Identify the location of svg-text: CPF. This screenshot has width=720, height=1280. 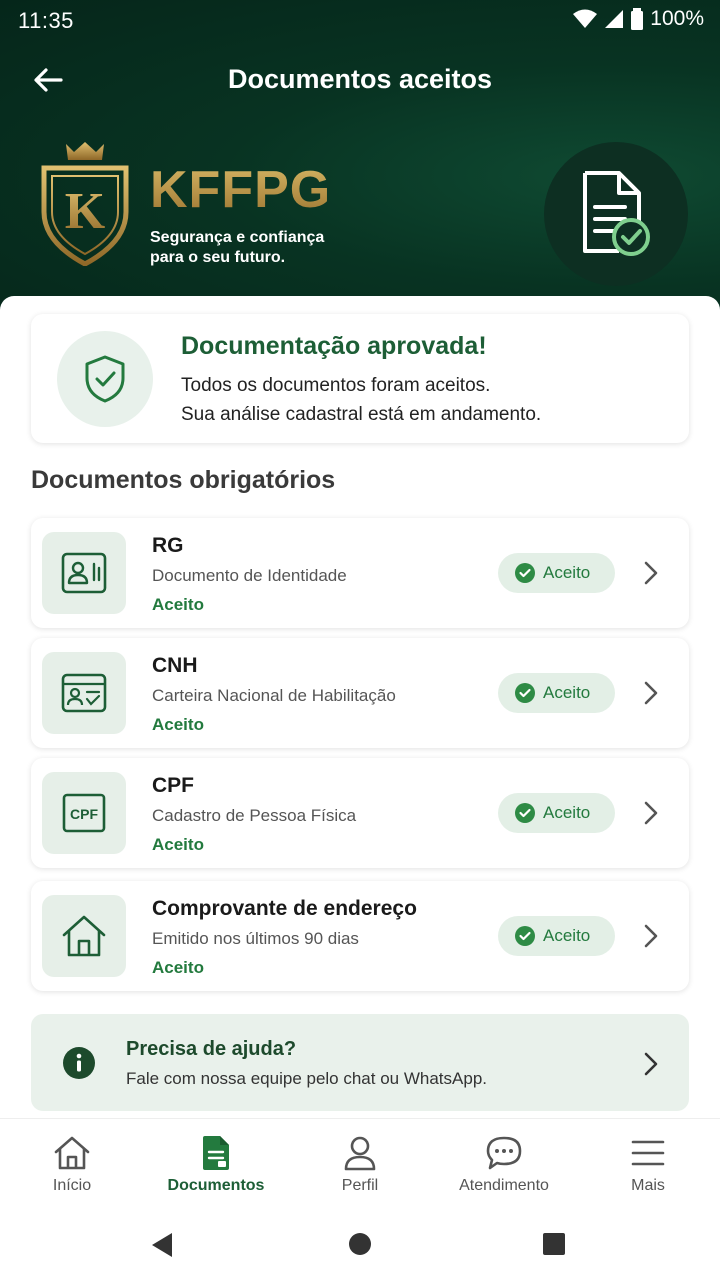
(84, 814).